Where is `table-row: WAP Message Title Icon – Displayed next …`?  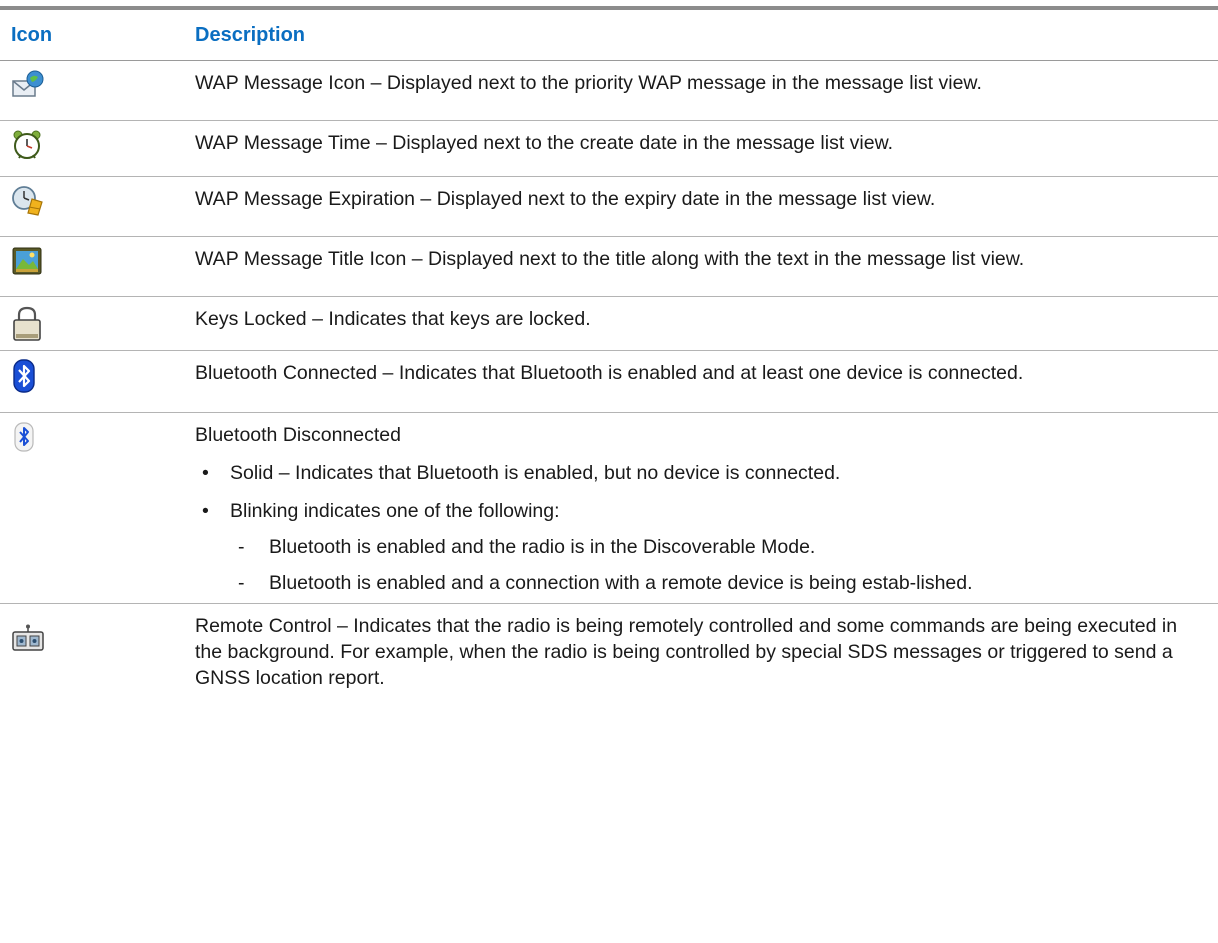
table-row: WAP Message Title Icon – Displayed next … is located at coordinates (609, 267).